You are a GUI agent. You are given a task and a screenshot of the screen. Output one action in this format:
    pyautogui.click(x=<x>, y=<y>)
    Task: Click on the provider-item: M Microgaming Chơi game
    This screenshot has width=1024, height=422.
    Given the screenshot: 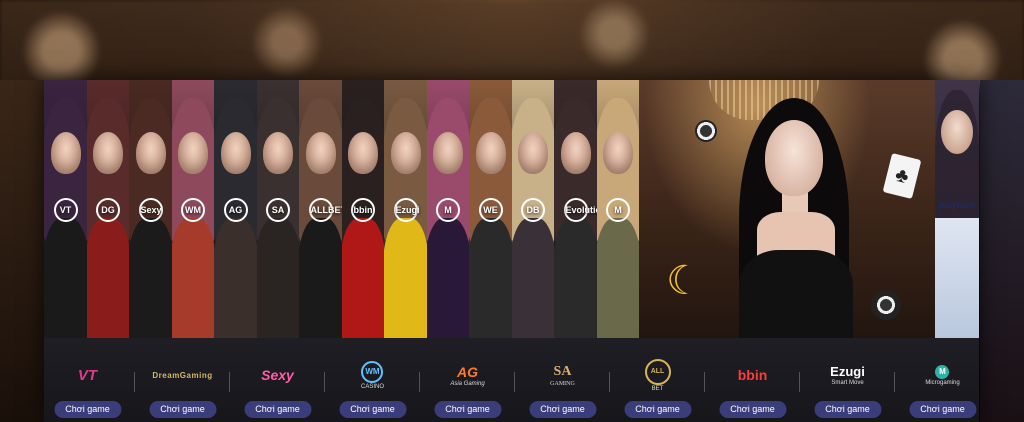 What is the action you would take?
    pyautogui.click(x=937, y=380)
    